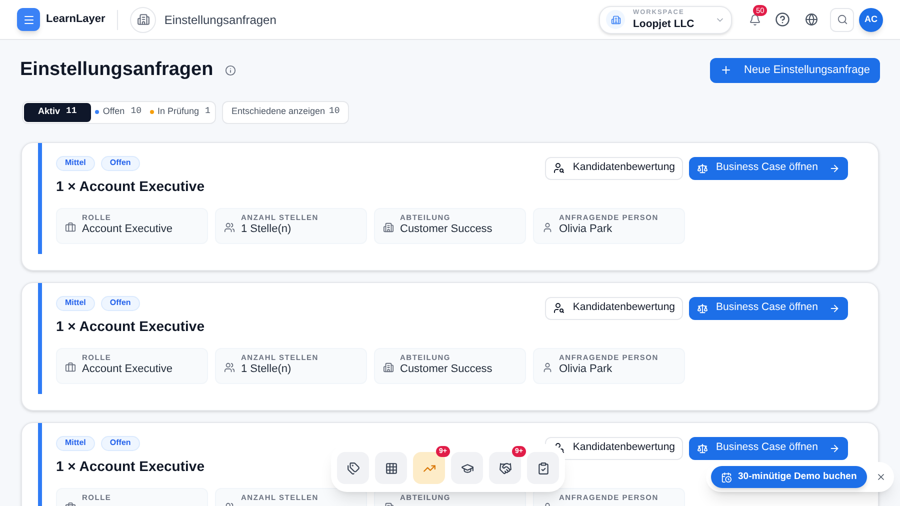  I want to click on menu-button, so click(28, 19).